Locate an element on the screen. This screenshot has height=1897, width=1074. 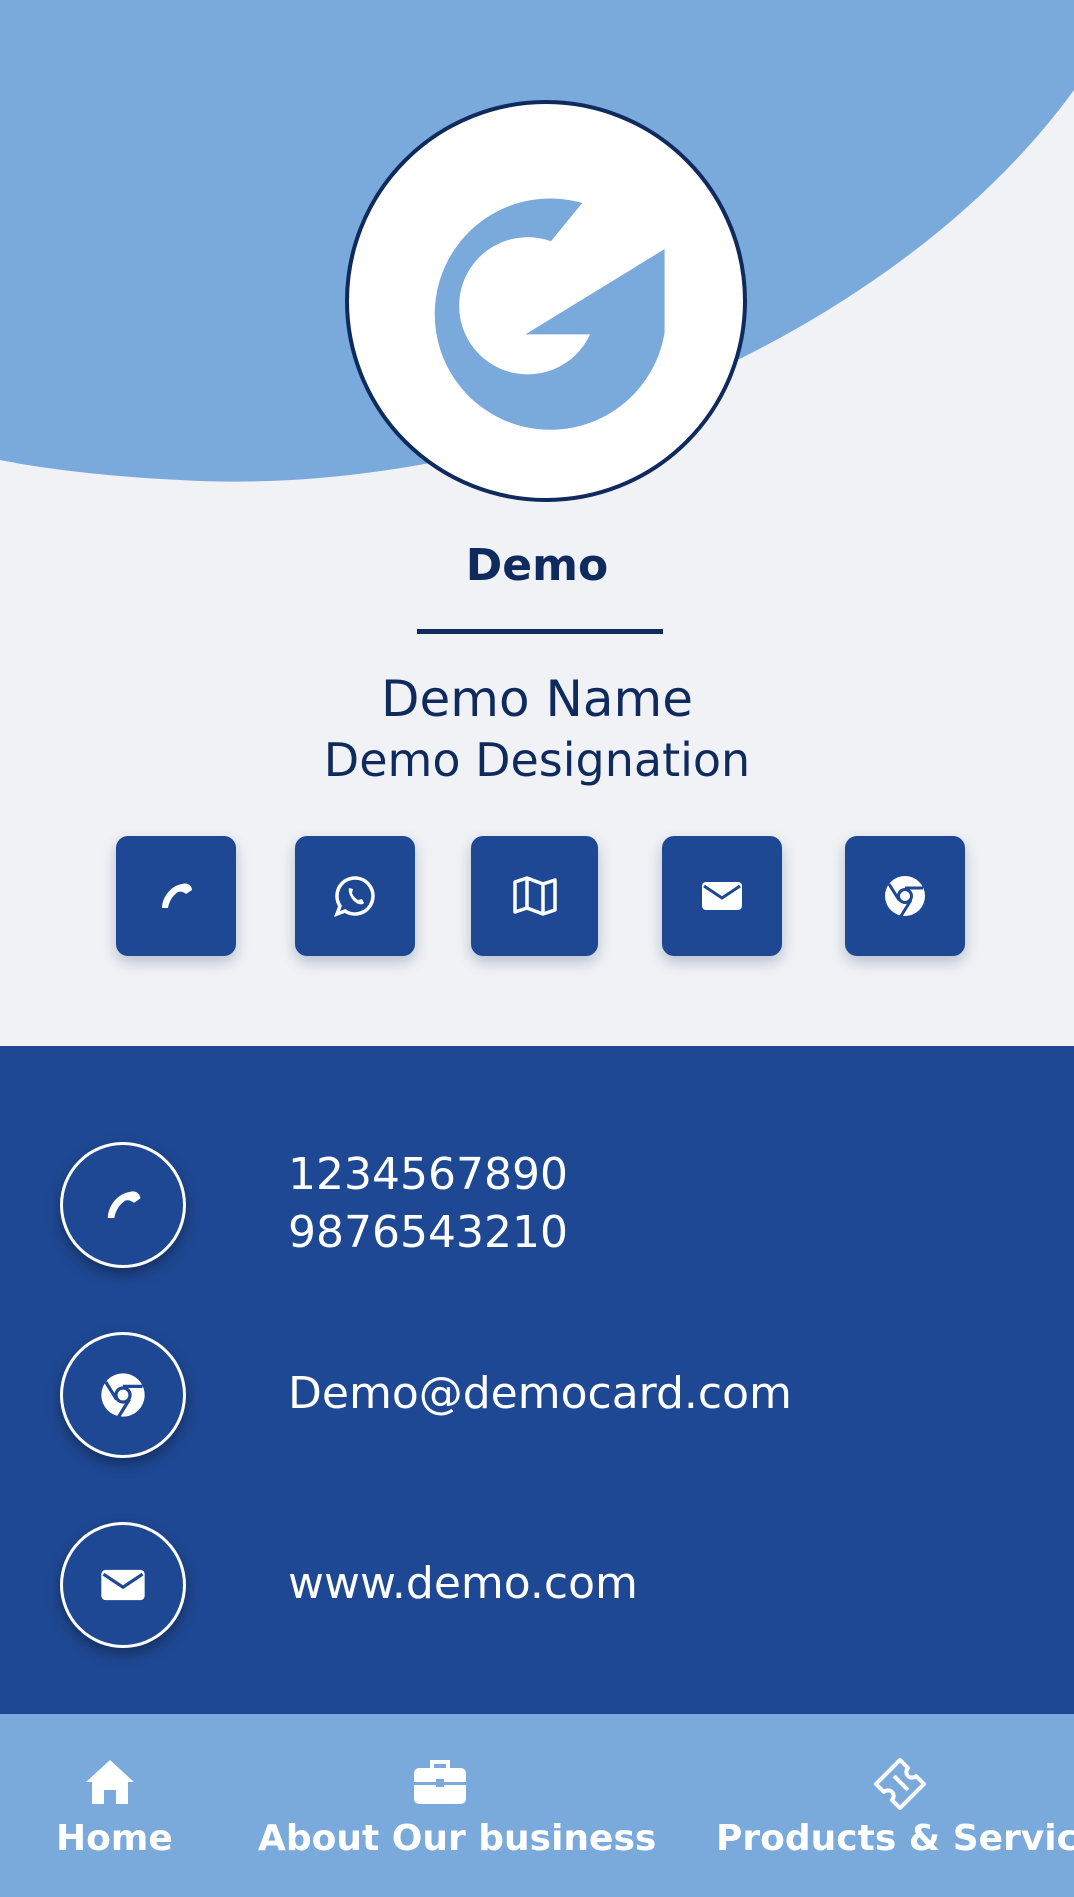
map-icon is located at coordinates (534, 896).